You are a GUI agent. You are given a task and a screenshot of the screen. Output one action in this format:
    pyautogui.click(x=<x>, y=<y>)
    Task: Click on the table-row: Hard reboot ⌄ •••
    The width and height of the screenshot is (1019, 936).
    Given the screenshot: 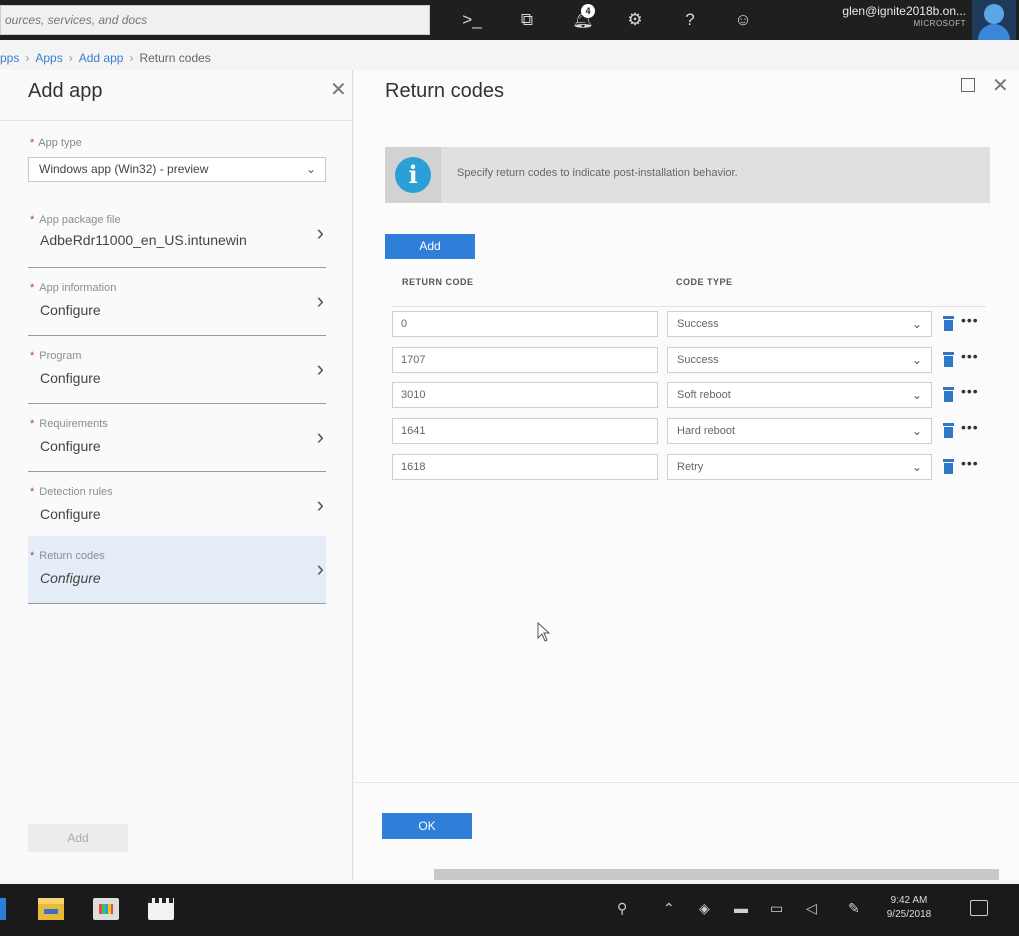 What is the action you would take?
    pyautogui.click(x=691, y=431)
    